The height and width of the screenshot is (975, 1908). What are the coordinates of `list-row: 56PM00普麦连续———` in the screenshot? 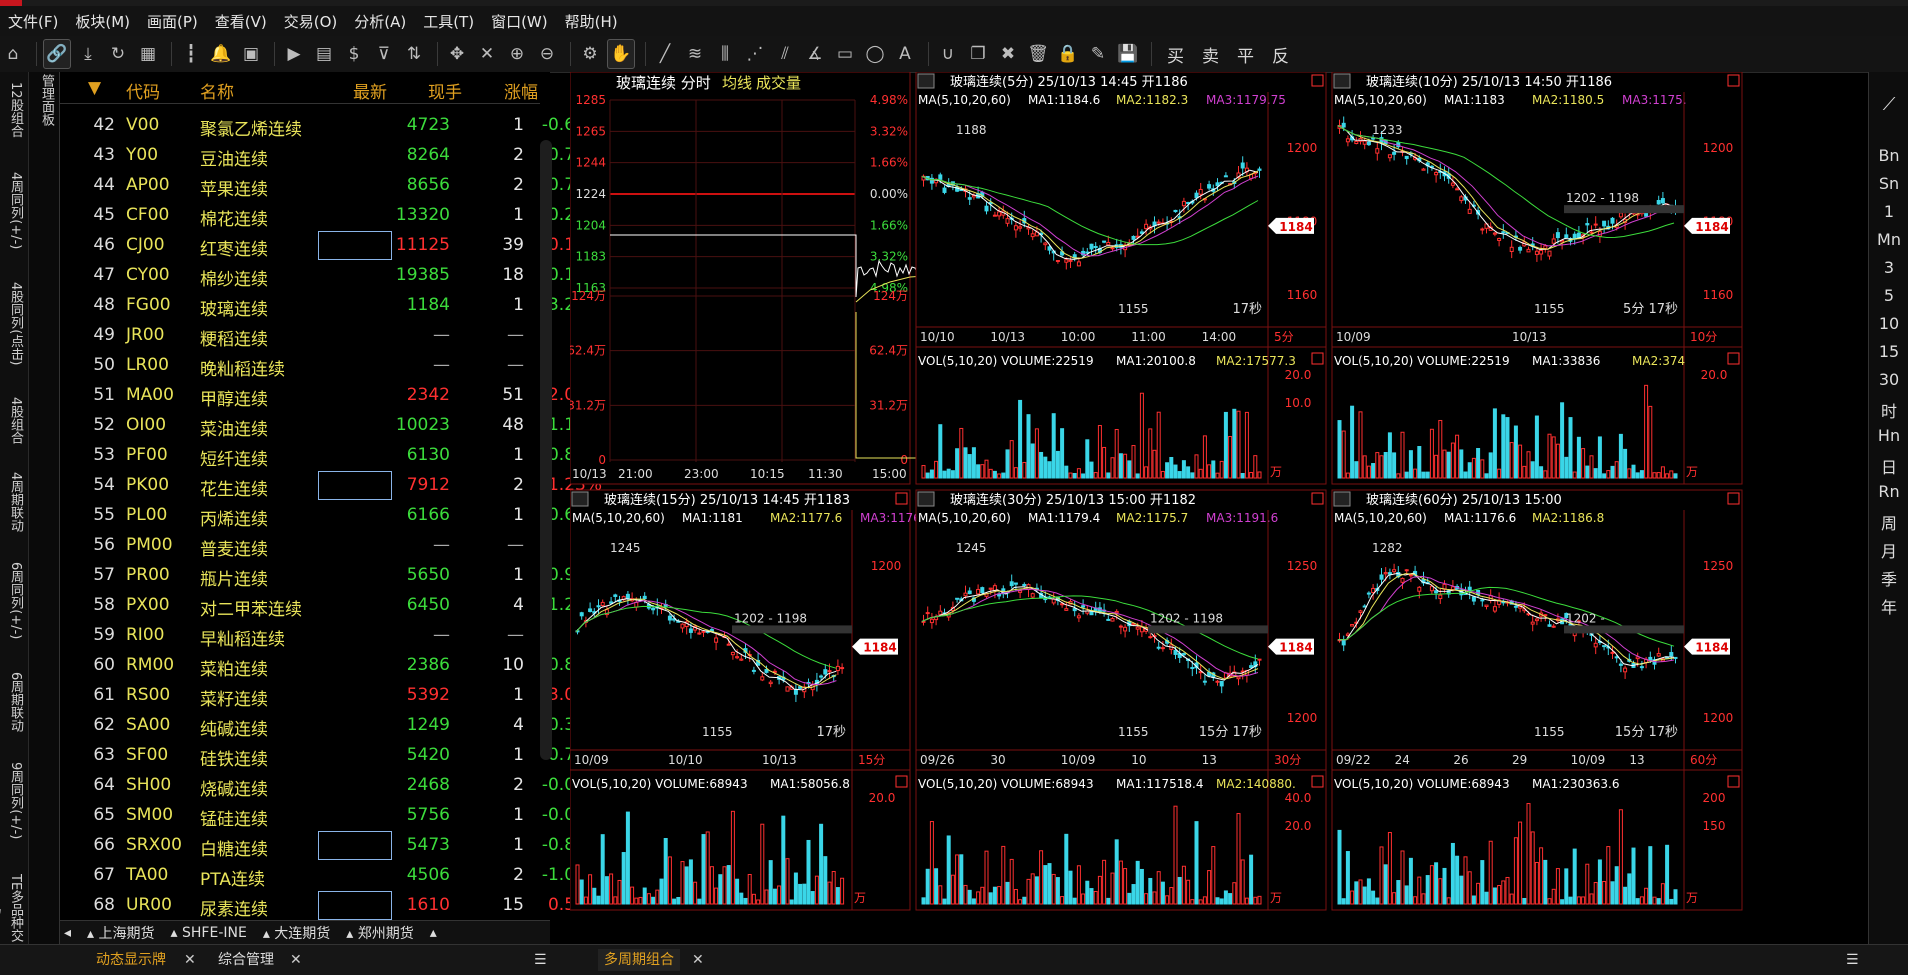 It's located at (331, 545).